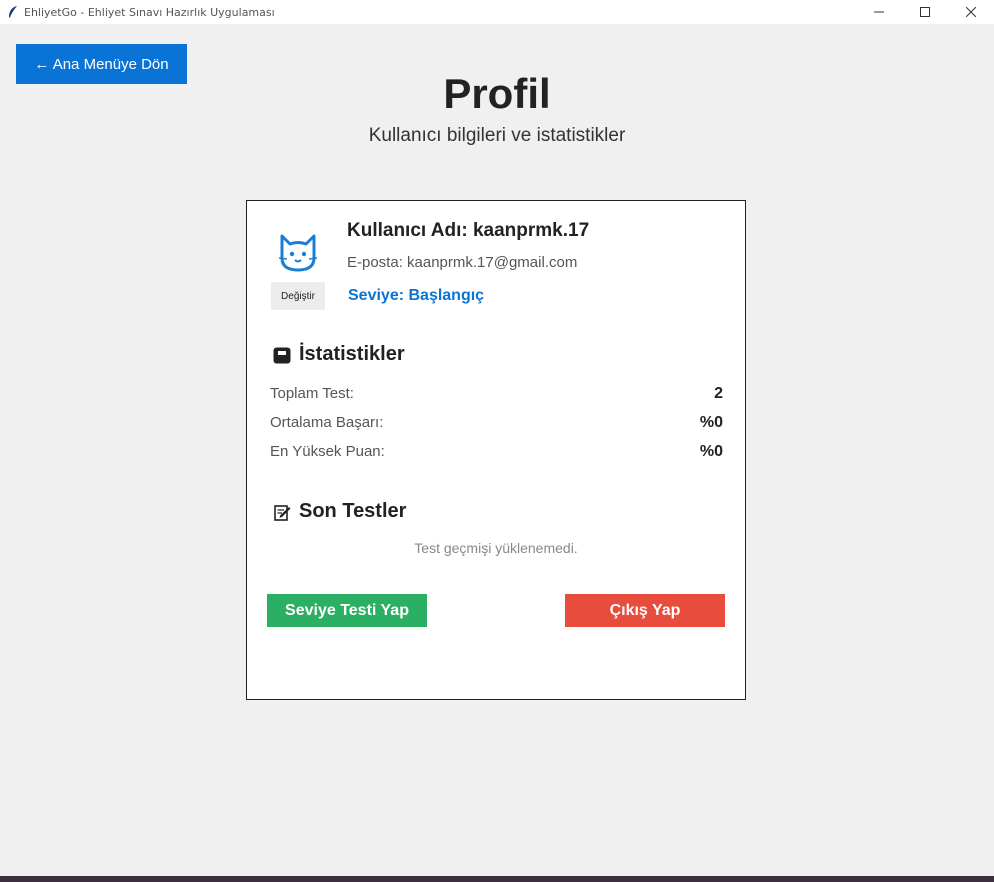 Image resolution: width=994 pixels, height=882 pixels. I want to click on page-subtitle: Kullanıcı bilgileri ve istatistikler, so click(497, 135).